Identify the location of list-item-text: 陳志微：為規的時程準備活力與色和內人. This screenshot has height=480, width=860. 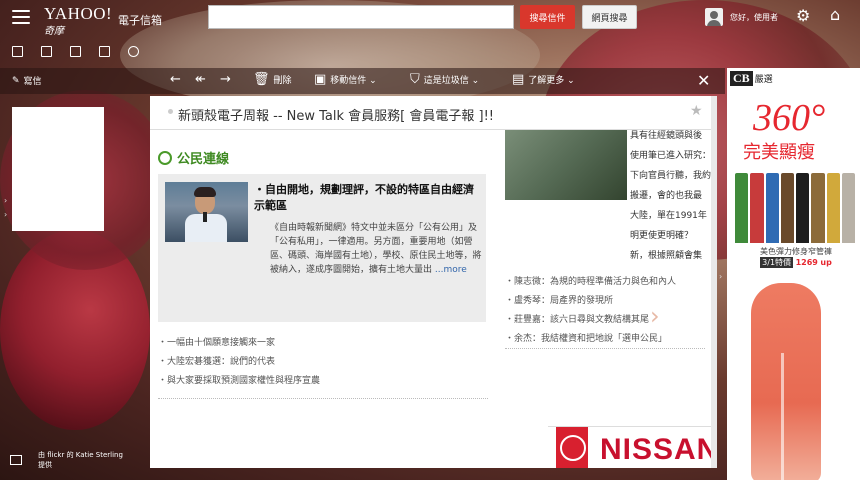
(595, 282).